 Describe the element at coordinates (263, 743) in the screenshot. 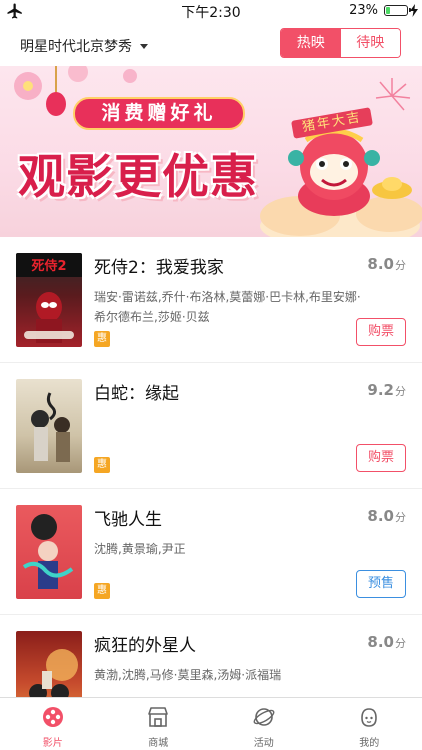

I see `tab-label: 活动` at that location.